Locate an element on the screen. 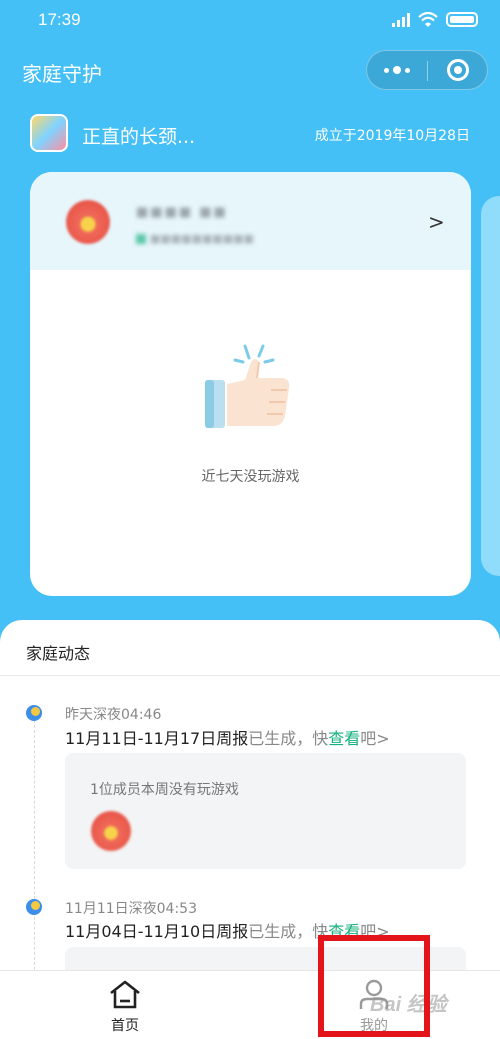 This screenshot has height=1039, width=500. family-founded-date: 成立于2019年10月28日 is located at coordinates (392, 136).